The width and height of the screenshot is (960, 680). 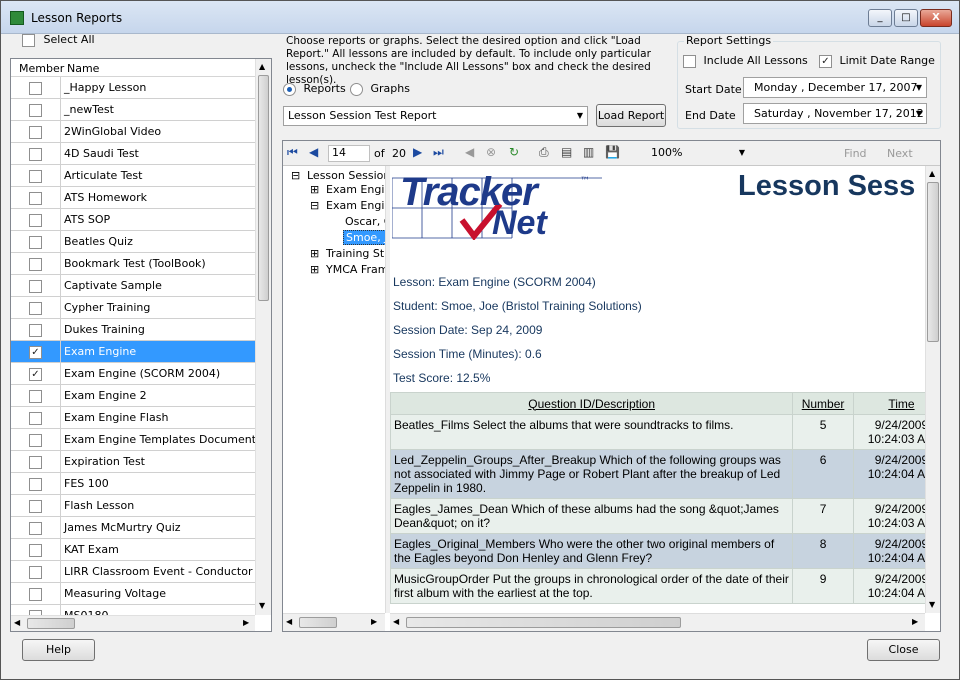 I want to click on chevron-down-icon: ▼, so click(x=580, y=116).